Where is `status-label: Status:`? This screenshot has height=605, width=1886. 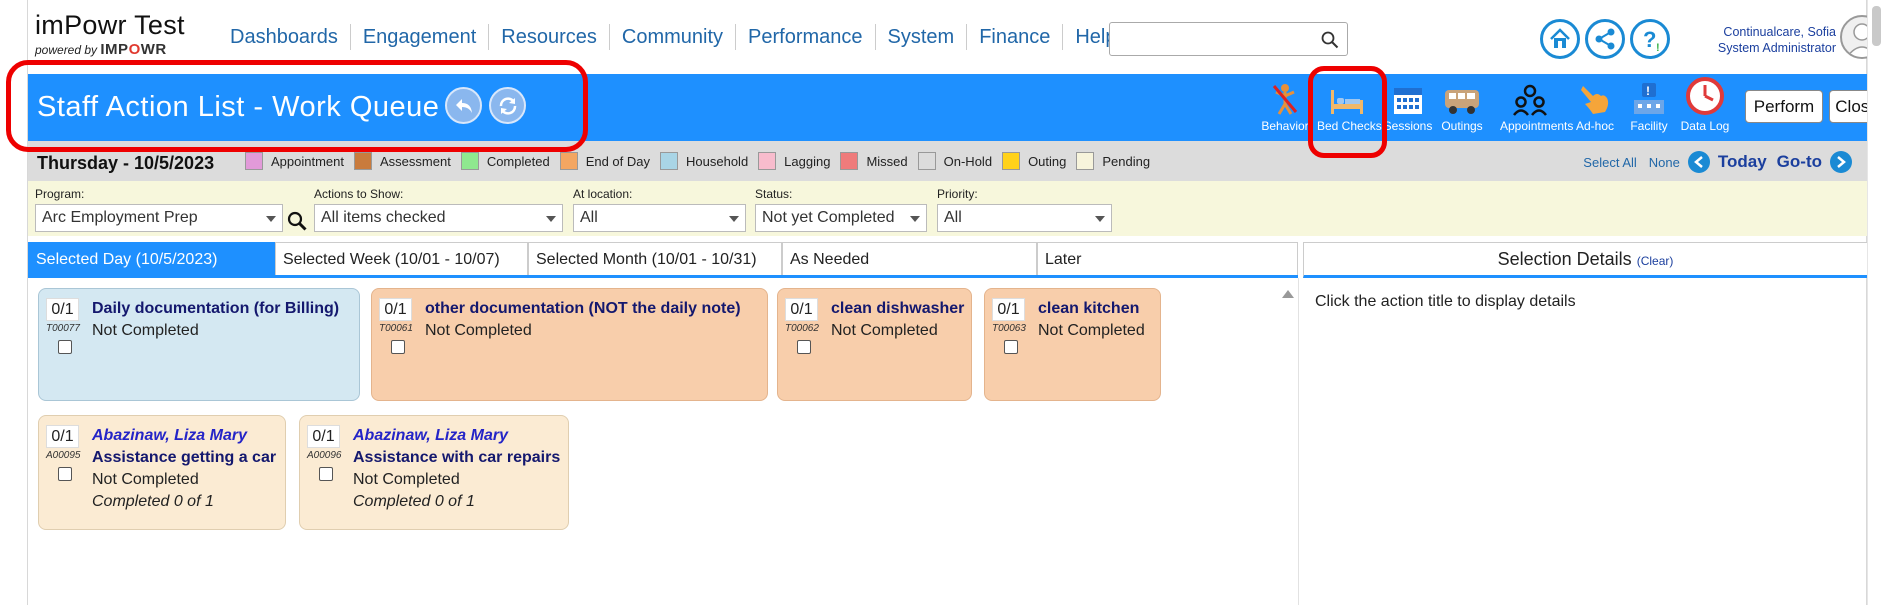
status-label: Status: is located at coordinates (774, 194).